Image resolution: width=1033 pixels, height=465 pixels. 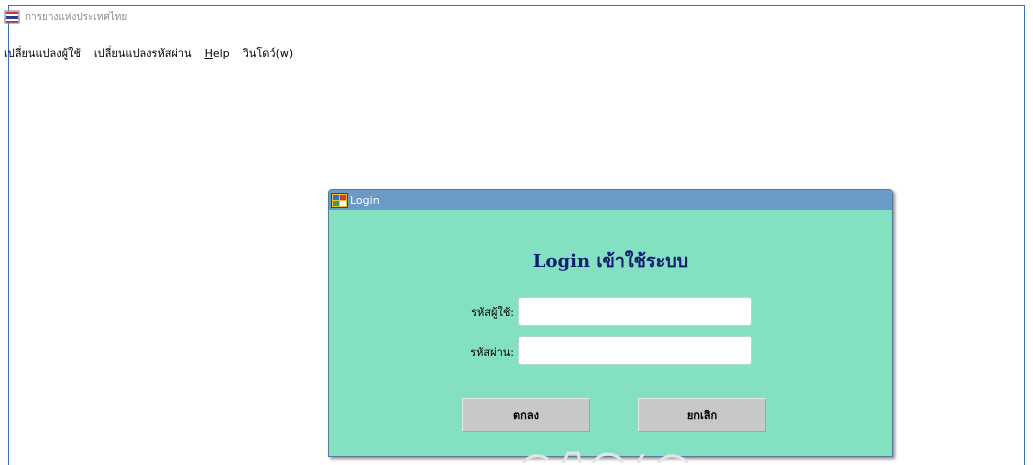 What do you see at coordinates (12, 17) in the screenshot?
I see `app-icon` at bounding box center [12, 17].